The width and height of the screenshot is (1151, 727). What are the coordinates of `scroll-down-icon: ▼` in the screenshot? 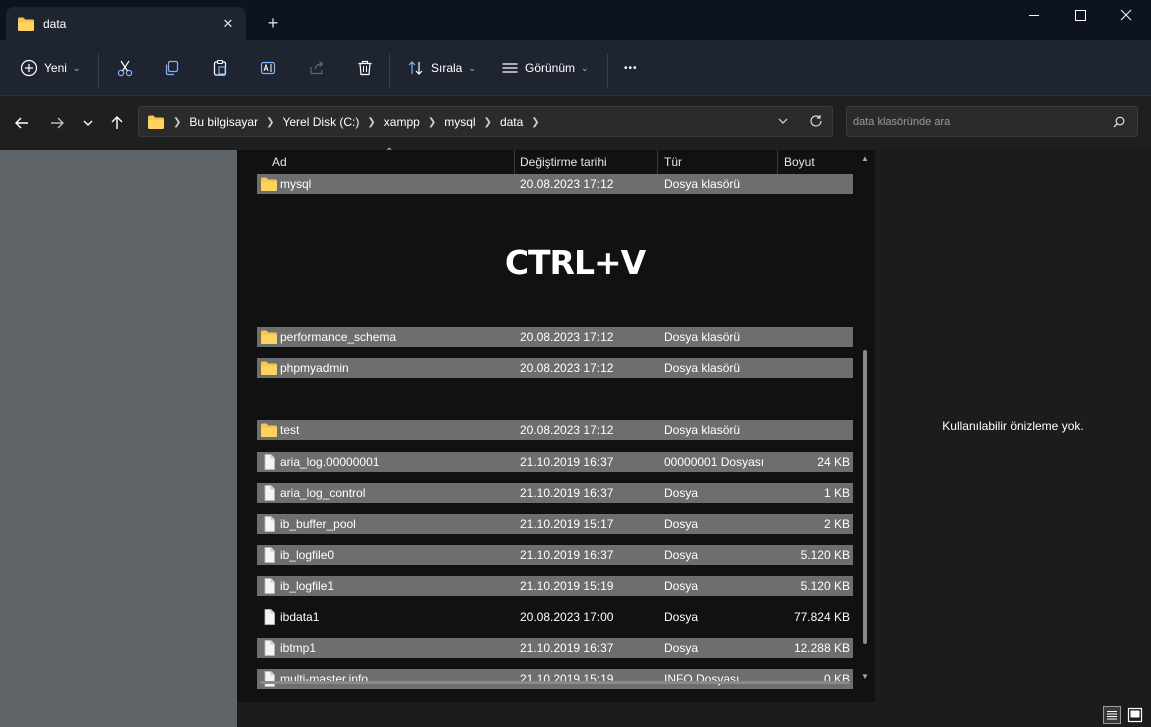 It's located at (865, 676).